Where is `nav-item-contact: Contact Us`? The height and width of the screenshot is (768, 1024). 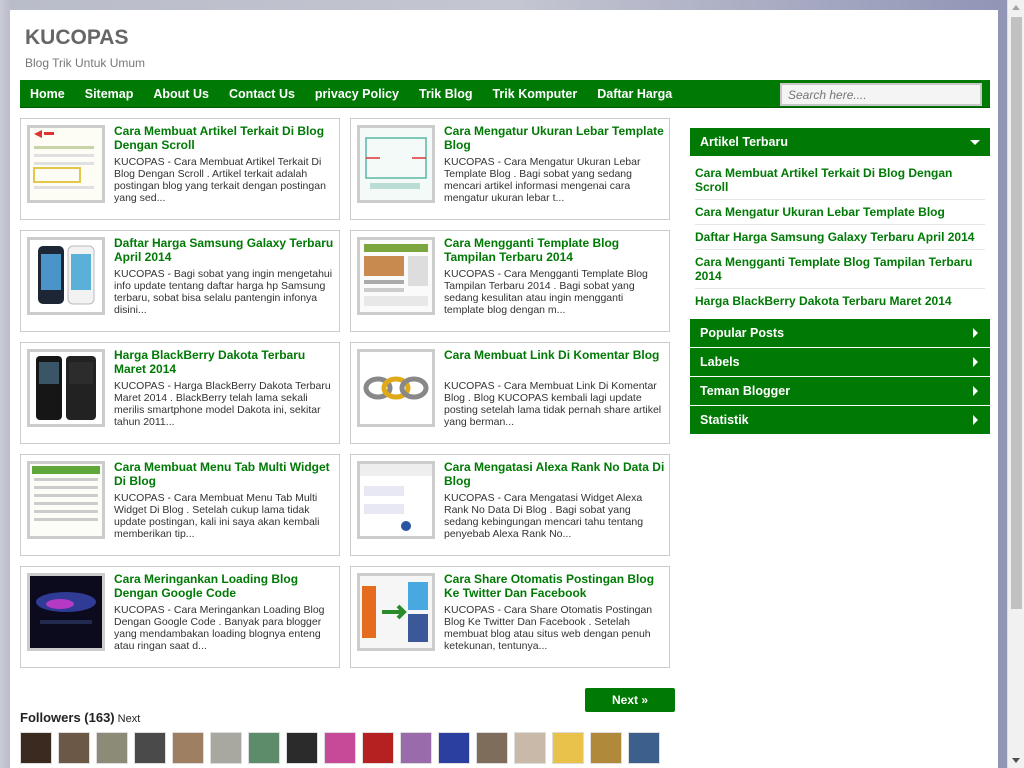
nav-item-contact: Contact Us is located at coordinates (262, 94).